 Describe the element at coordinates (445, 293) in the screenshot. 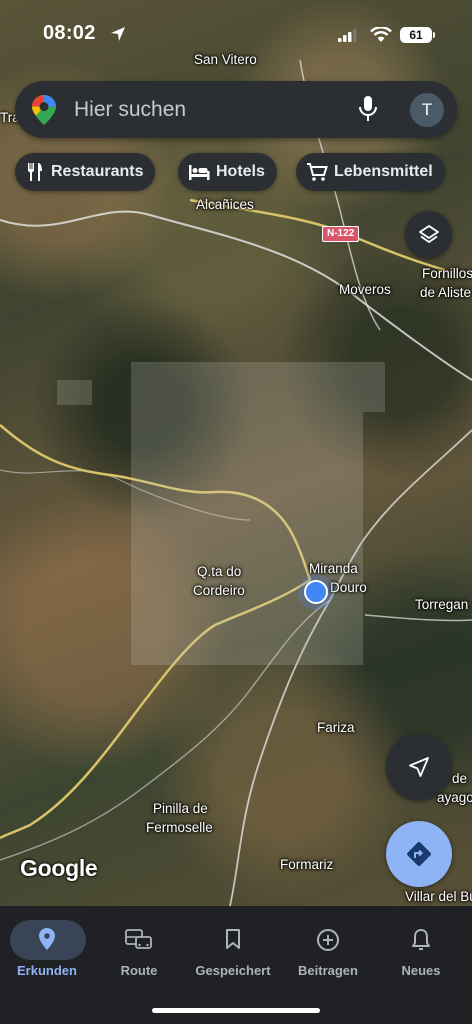

I see `place-label: de Aliste` at that location.